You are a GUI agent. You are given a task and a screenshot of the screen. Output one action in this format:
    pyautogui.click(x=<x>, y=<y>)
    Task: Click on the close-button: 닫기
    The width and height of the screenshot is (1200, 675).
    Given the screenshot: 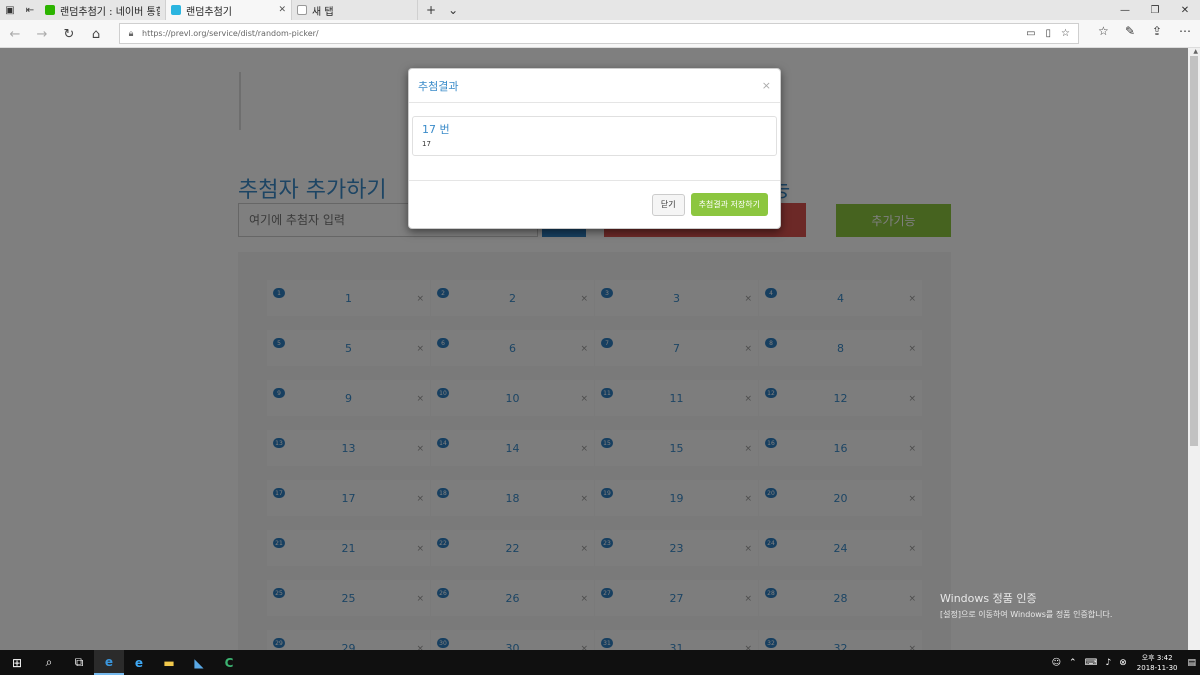 What is the action you would take?
    pyautogui.click(x=668, y=204)
    